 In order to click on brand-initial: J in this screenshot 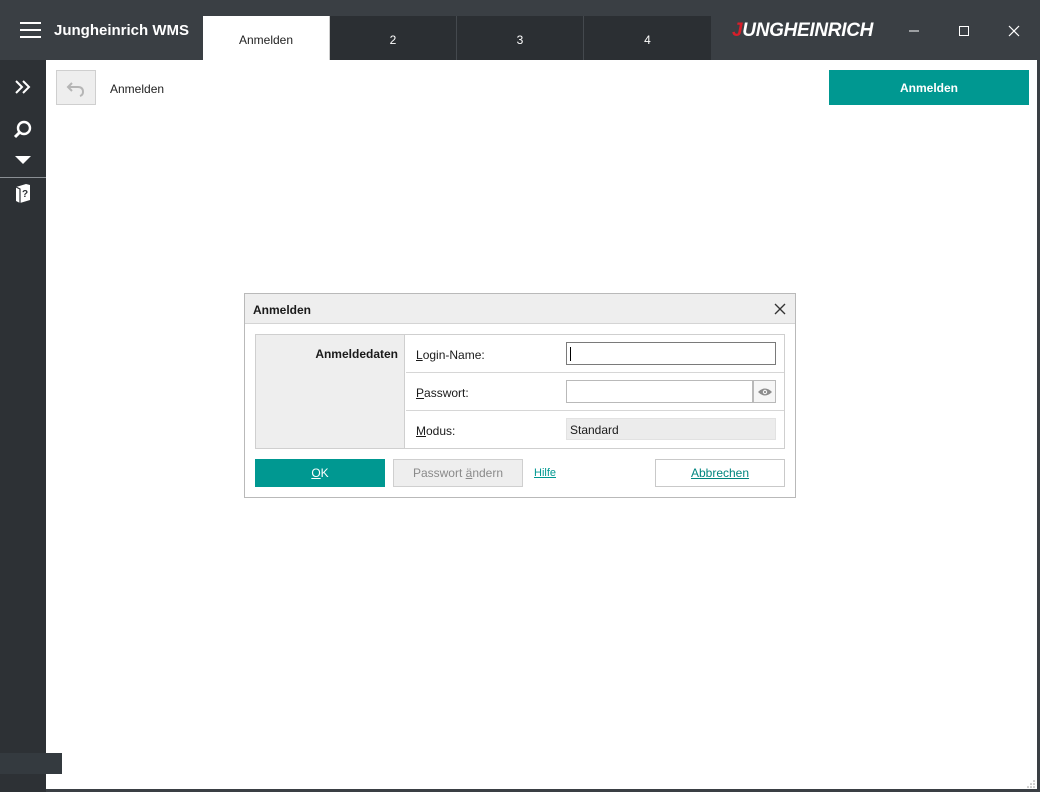, I will do `click(737, 30)`.